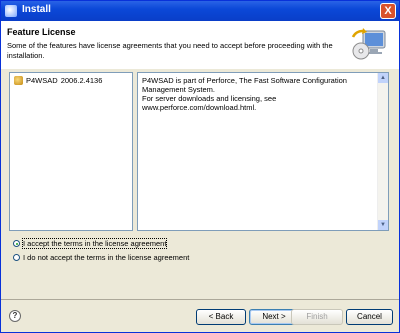 This screenshot has width=400, height=333. What do you see at coordinates (11, 11) in the screenshot?
I see `install-app-icon` at bounding box center [11, 11].